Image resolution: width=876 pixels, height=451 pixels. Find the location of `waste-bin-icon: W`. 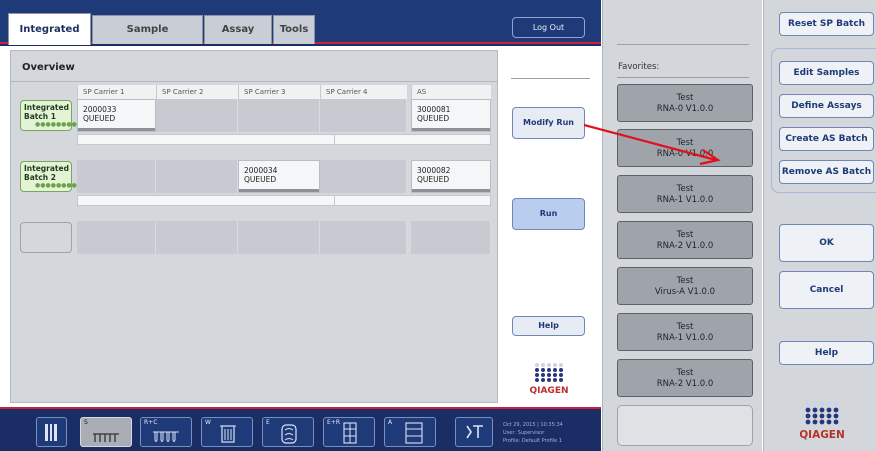

waste-bin-icon: W is located at coordinates (227, 432).